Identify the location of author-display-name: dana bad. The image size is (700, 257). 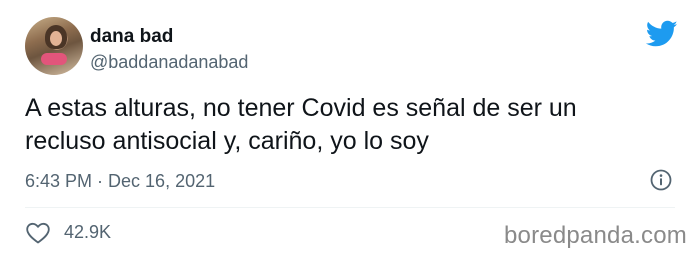
(131, 37).